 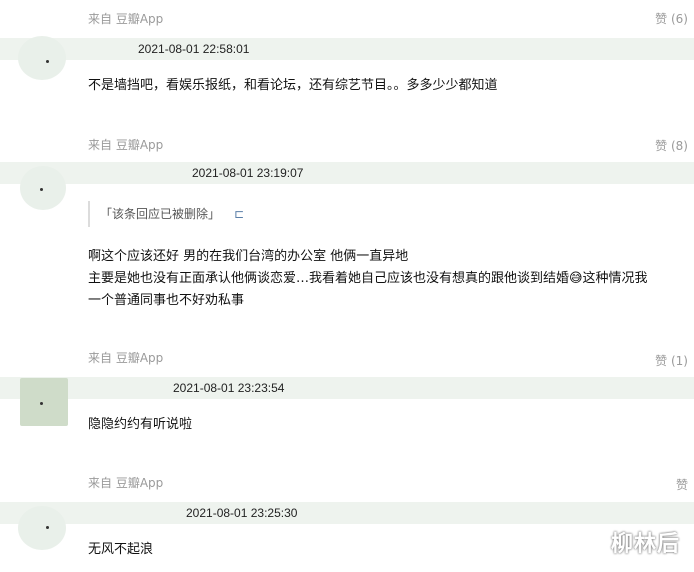 I want to click on comment-text-line: 隐隐约约有听说啦, so click(x=140, y=424).